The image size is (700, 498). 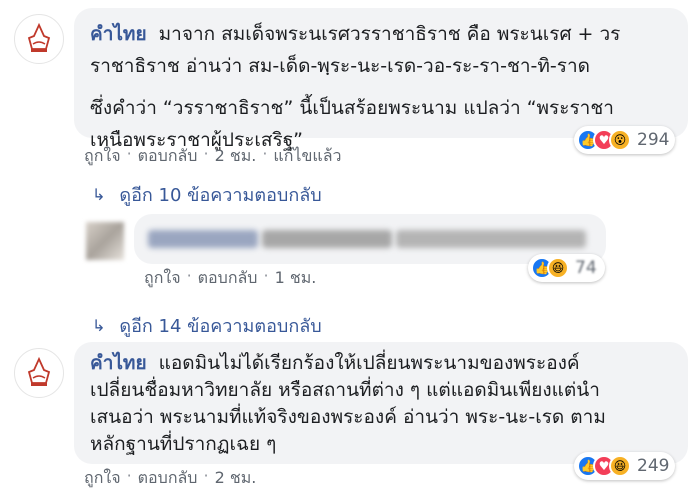 I want to click on view-more-replies-label: ดูอีก 10 ข้อความตอบกลับ, so click(x=220, y=195).